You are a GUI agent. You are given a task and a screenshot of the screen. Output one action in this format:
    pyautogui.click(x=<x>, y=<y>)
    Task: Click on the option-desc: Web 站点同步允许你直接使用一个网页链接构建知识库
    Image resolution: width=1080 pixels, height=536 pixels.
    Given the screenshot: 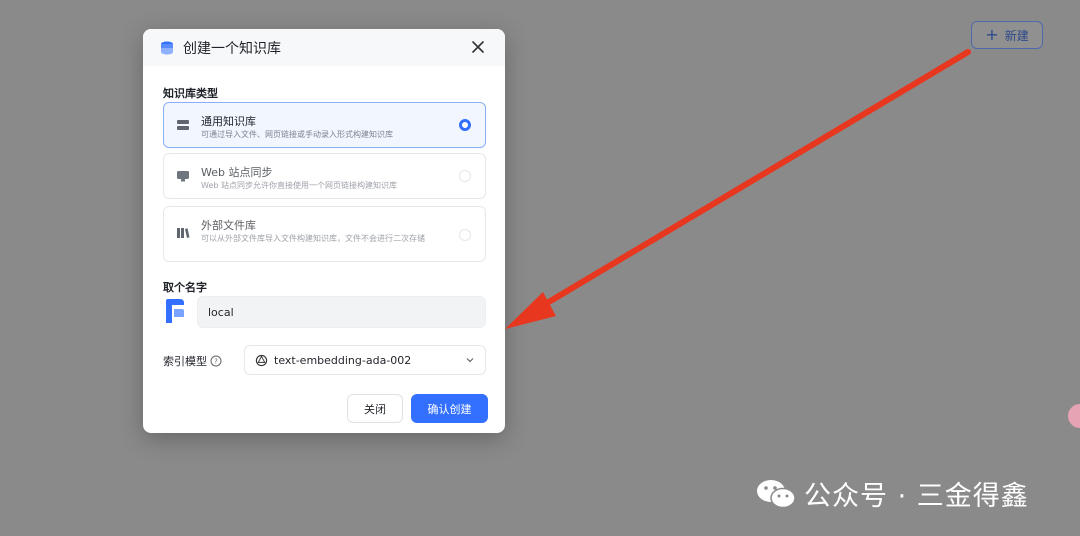 What is the action you would take?
    pyautogui.click(x=299, y=185)
    